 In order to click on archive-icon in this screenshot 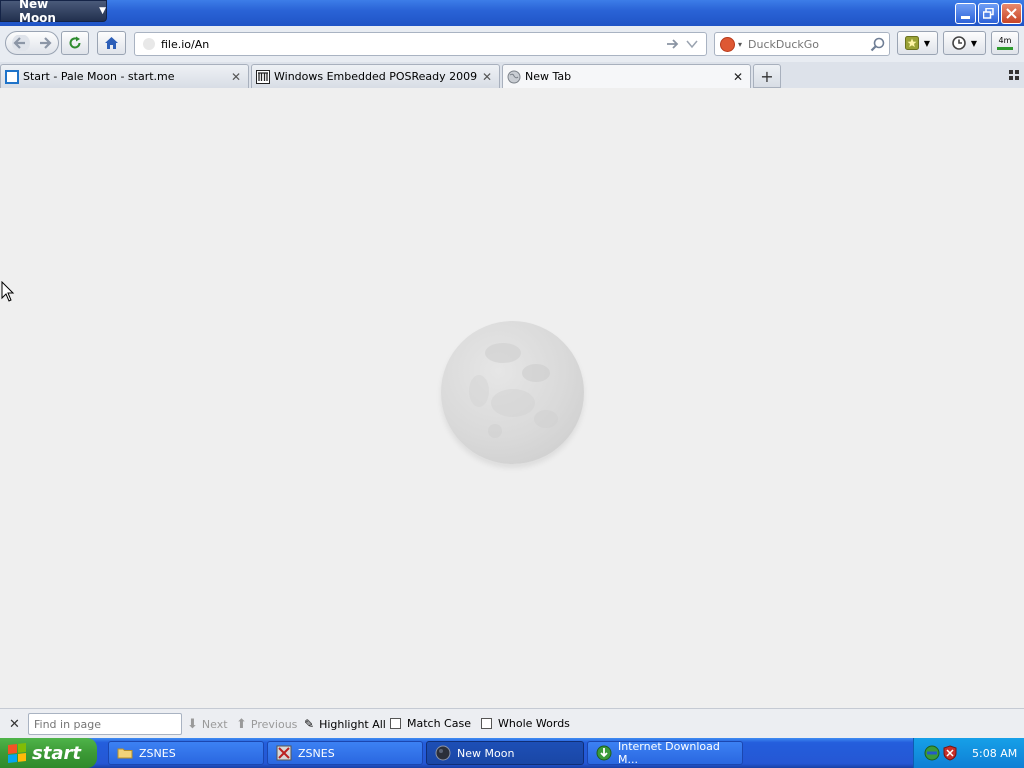, I will do `click(263, 76)`.